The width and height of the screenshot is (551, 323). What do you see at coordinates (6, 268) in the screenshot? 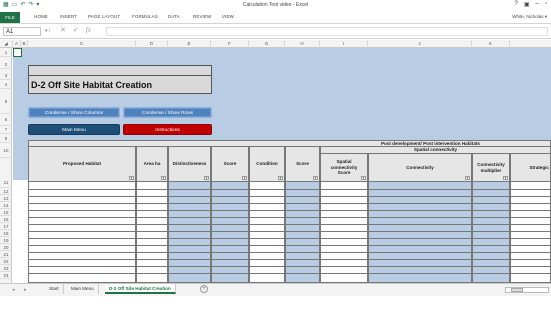
I see `row-header: 23` at bounding box center [6, 268].